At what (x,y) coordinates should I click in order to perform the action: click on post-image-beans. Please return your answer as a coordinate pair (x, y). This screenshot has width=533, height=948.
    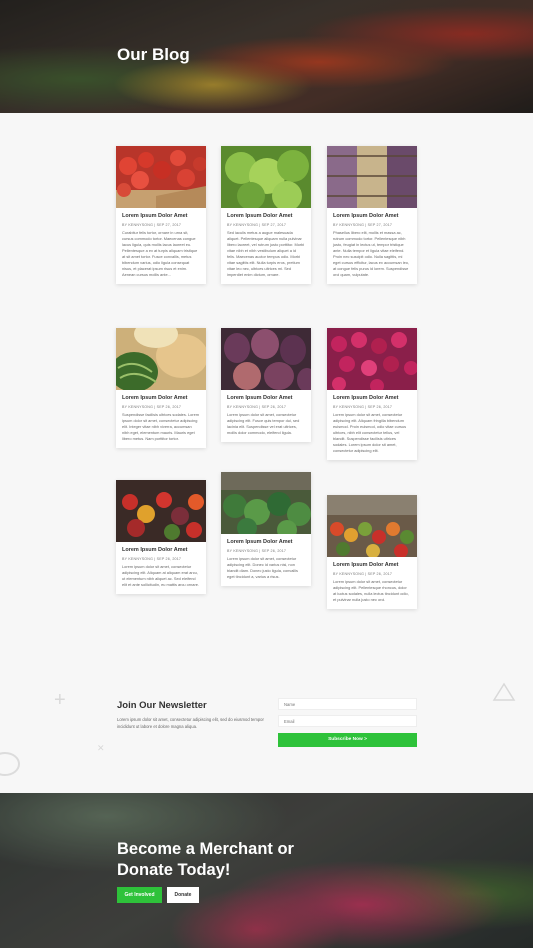
    Looking at the image, I should click on (372, 177).